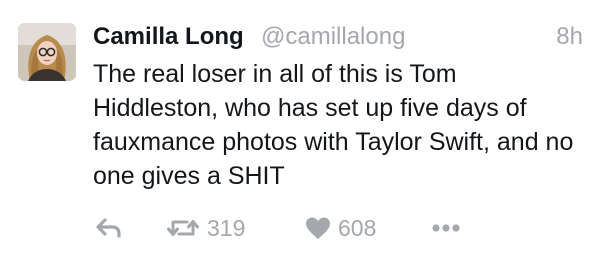  I want to click on timestamp: 8h, so click(569, 37).